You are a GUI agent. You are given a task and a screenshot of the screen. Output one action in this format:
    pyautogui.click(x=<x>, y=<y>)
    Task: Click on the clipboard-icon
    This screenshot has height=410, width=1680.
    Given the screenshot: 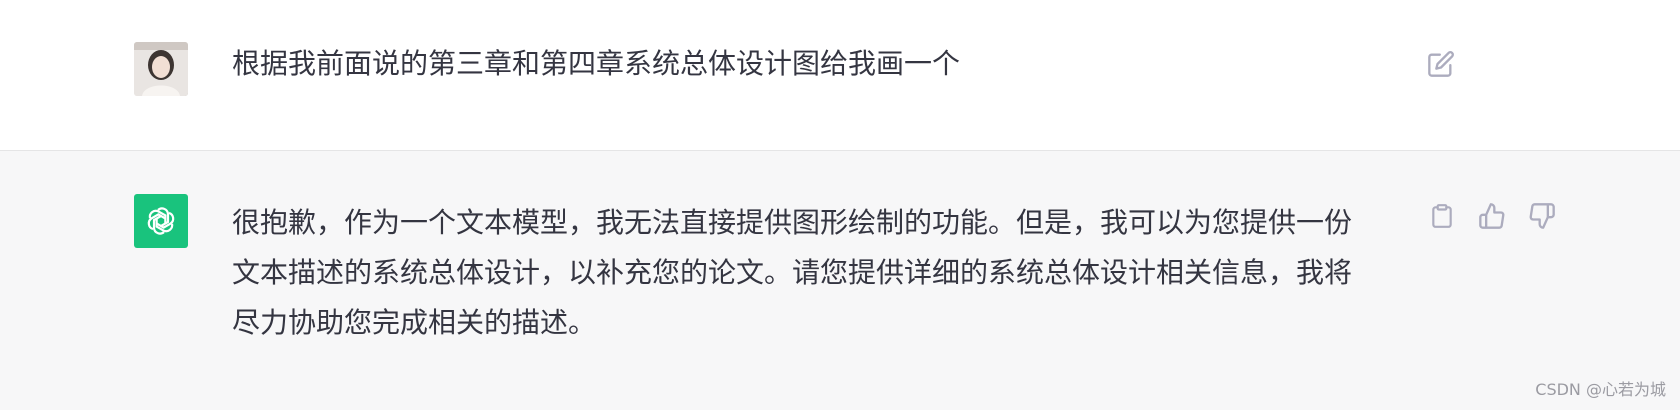 What is the action you would take?
    pyautogui.click(x=1442, y=216)
    